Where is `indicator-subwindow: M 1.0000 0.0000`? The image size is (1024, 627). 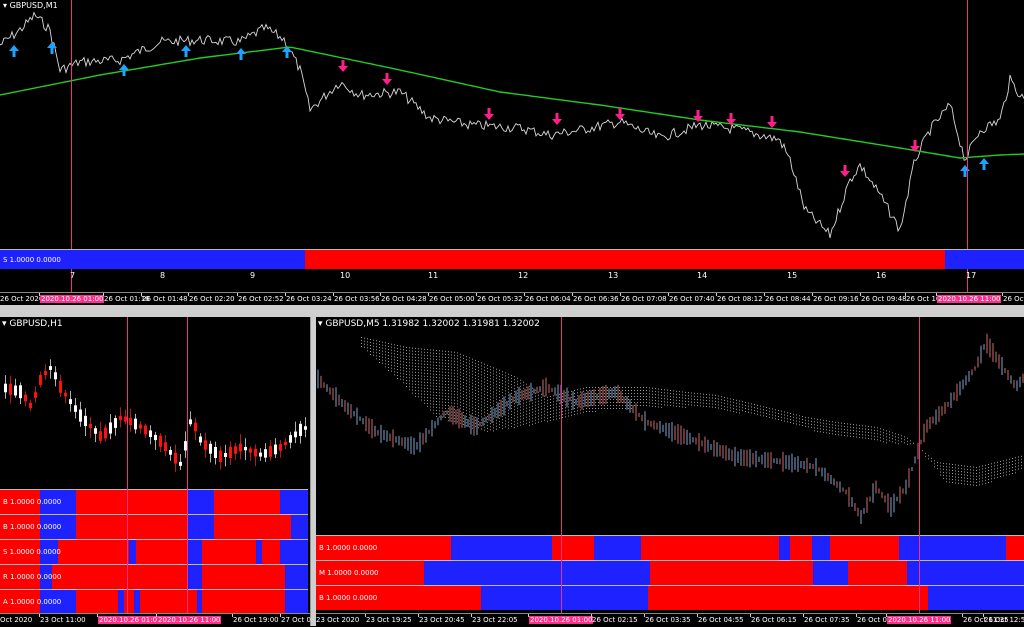 indicator-subwindow: M 1.0000 0.0000 is located at coordinates (670, 572).